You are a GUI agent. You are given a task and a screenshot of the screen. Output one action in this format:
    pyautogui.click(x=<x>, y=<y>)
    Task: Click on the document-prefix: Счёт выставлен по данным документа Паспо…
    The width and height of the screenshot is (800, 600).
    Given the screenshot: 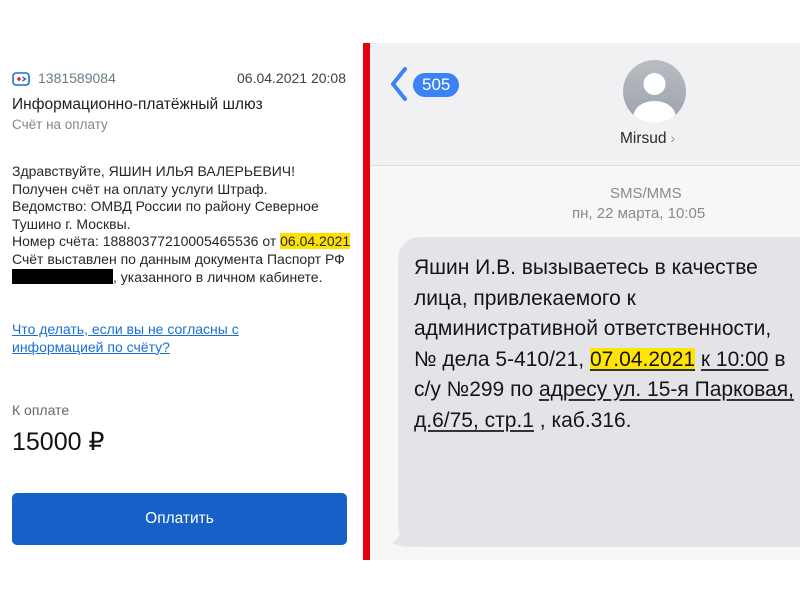 What is the action you would take?
    pyautogui.click(x=178, y=258)
    